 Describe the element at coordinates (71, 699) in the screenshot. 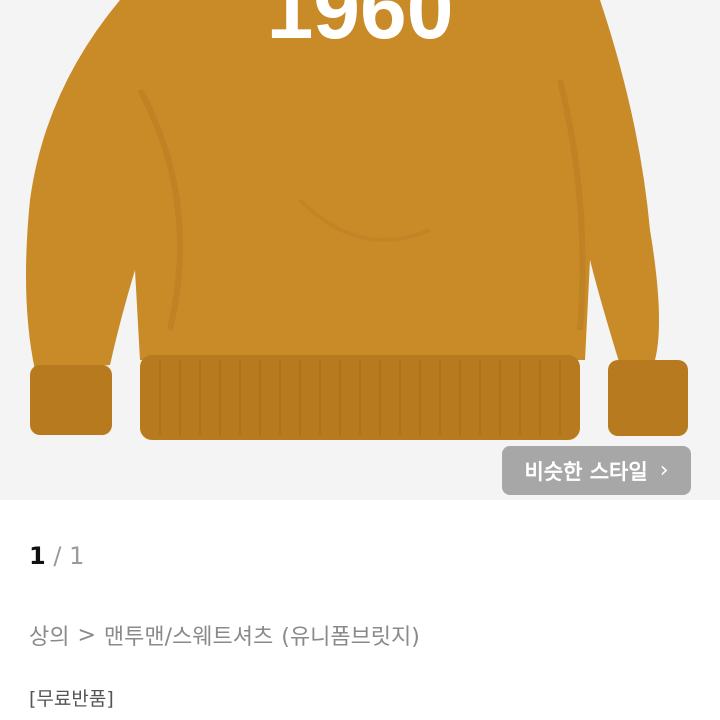

I see `free-return-badge: [무료반품]` at that location.